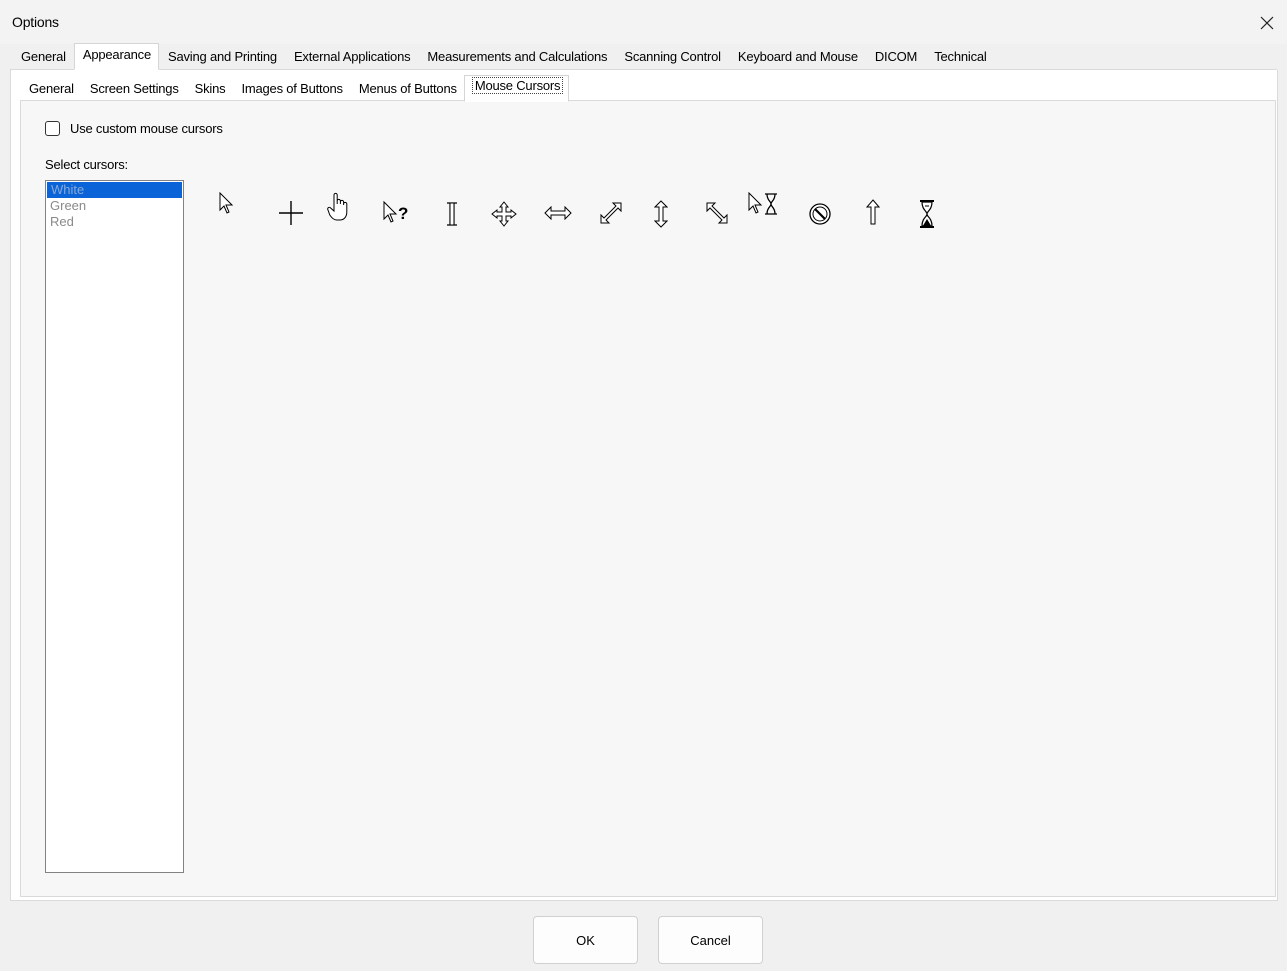 The width and height of the screenshot is (1287, 971). I want to click on subtab-menus-of-buttons: Menus of Buttons, so click(407, 89).